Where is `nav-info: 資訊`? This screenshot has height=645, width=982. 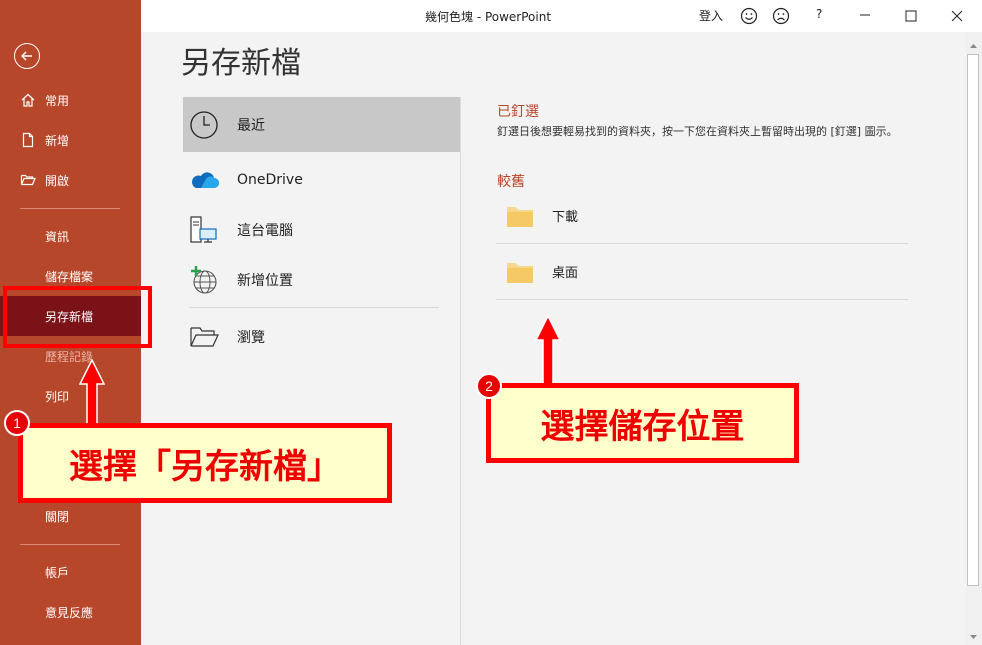 nav-info: 資訊 is located at coordinates (70, 236).